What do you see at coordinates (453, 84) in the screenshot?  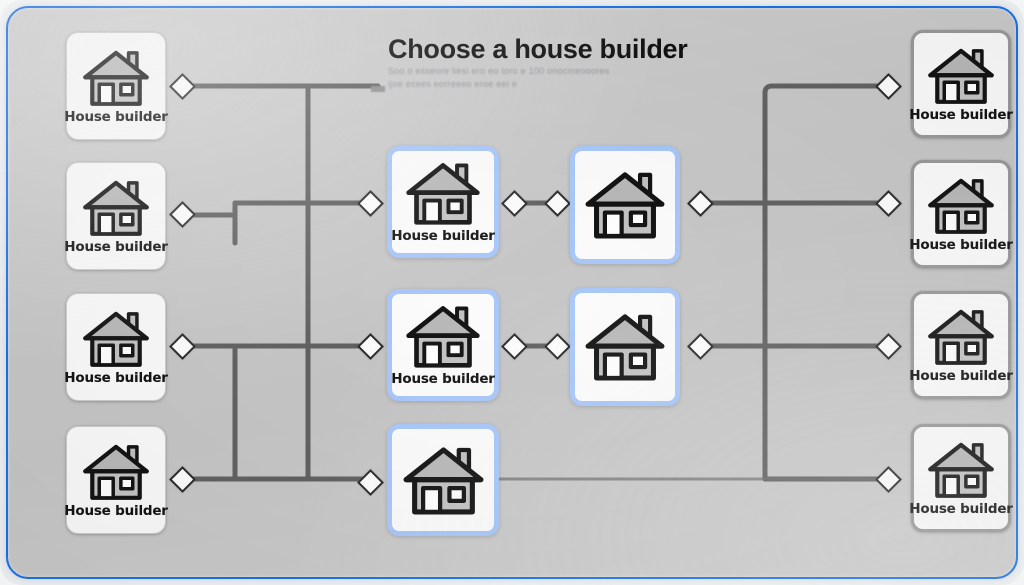 I see `subtitle-line-2: ijoe ecees eorreeeo eroe eei e` at bounding box center [453, 84].